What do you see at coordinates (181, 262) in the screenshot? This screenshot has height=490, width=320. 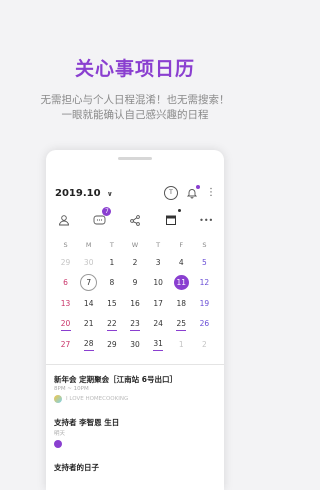 I see `calendar-day: 4` at bounding box center [181, 262].